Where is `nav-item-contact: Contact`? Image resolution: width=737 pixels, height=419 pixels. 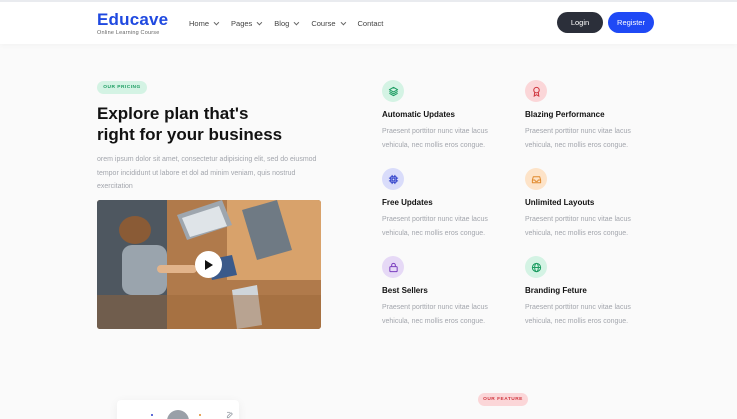
nav-item-contact: Contact is located at coordinates (371, 23).